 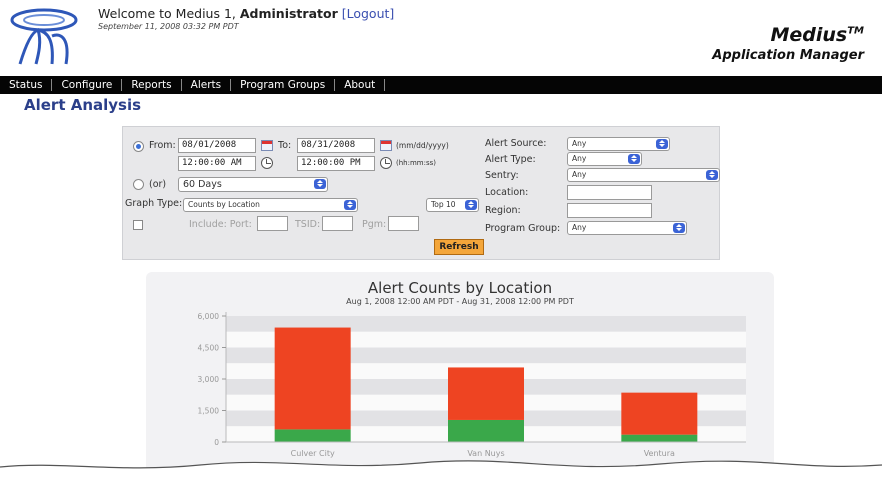 What do you see at coordinates (138, 184) in the screenshot?
I see `relative-range-radio` at bounding box center [138, 184].